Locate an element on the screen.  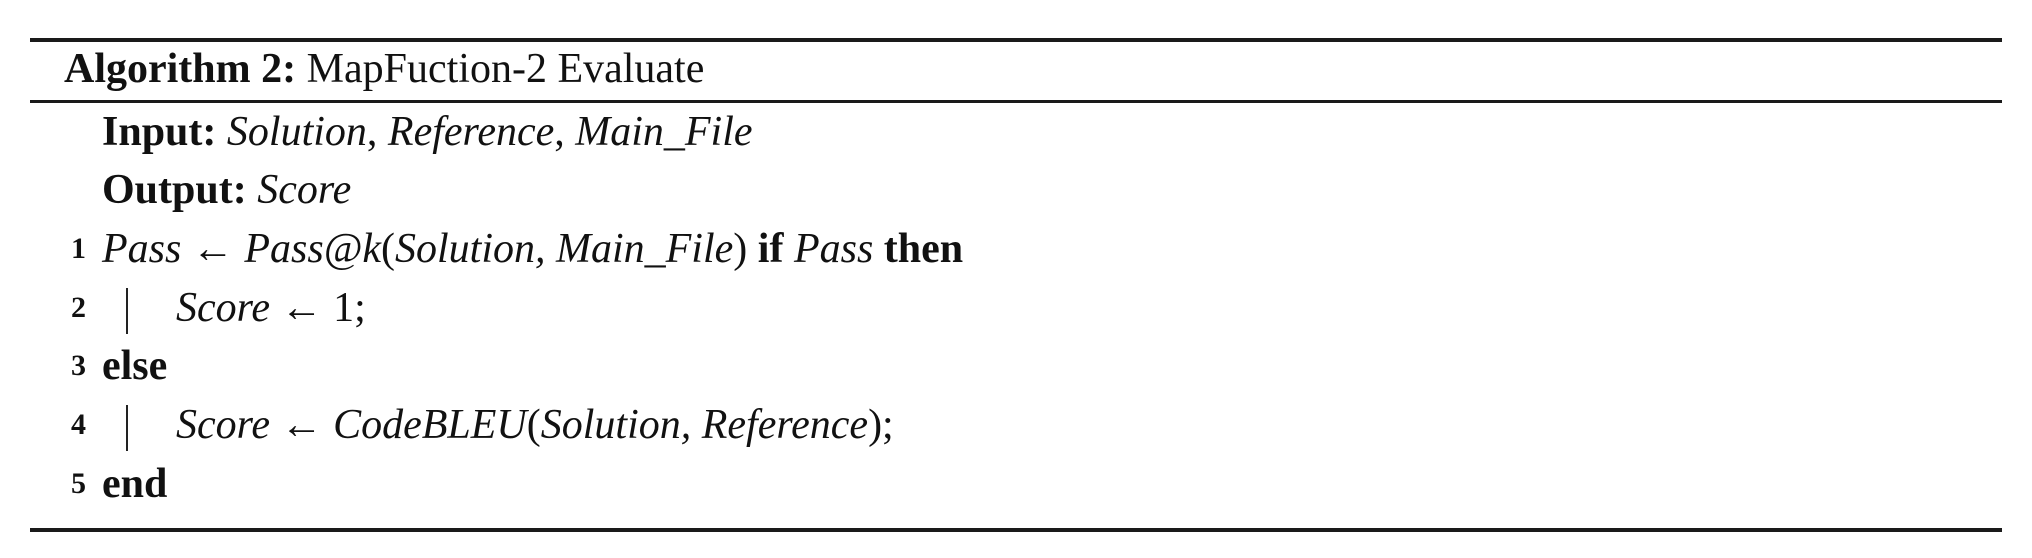
line-number: 5 is located at coordinates (78, 483).